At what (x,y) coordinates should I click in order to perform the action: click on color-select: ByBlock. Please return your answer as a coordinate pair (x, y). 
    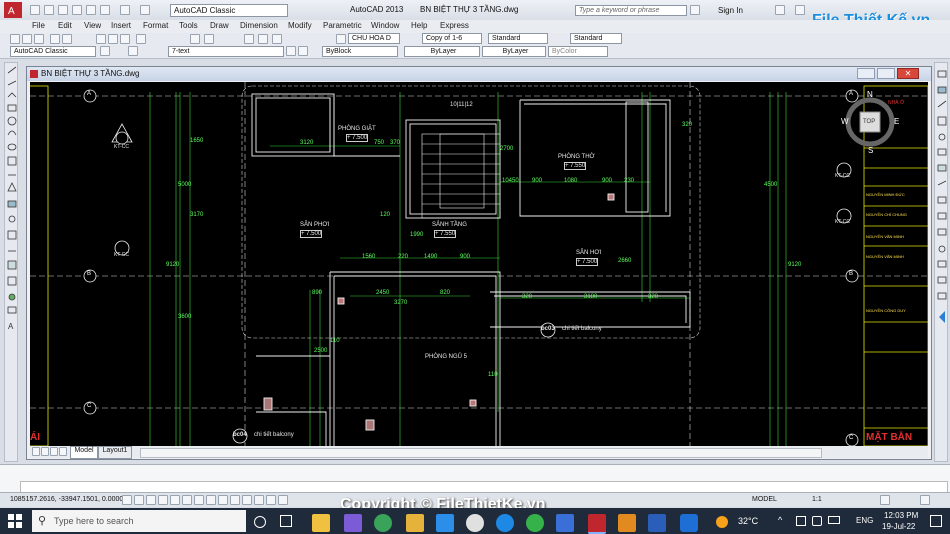
    Looking at the image, I should click on (360, 51).